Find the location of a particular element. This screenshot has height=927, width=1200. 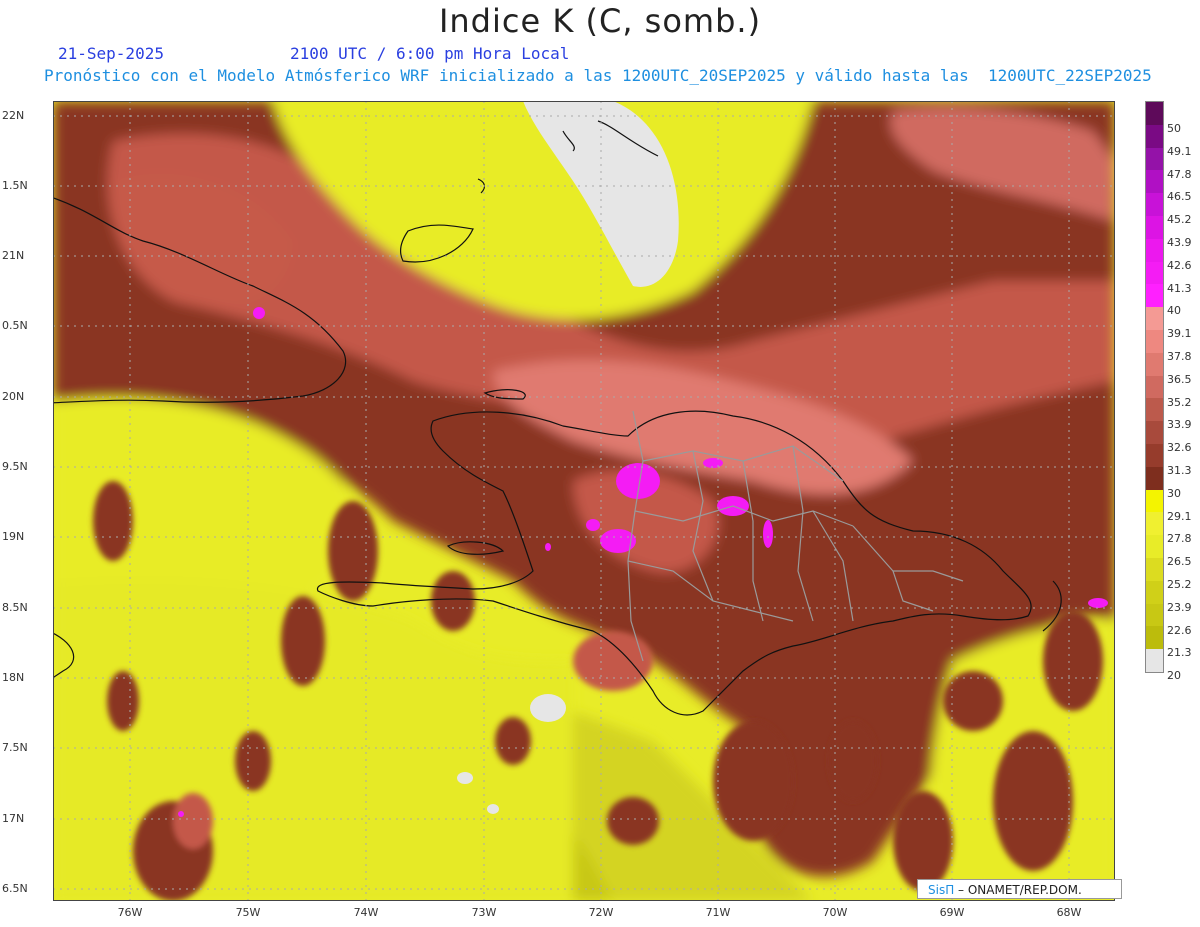

colorbar-label: 25.2 is located at coordinates (1179, 584).